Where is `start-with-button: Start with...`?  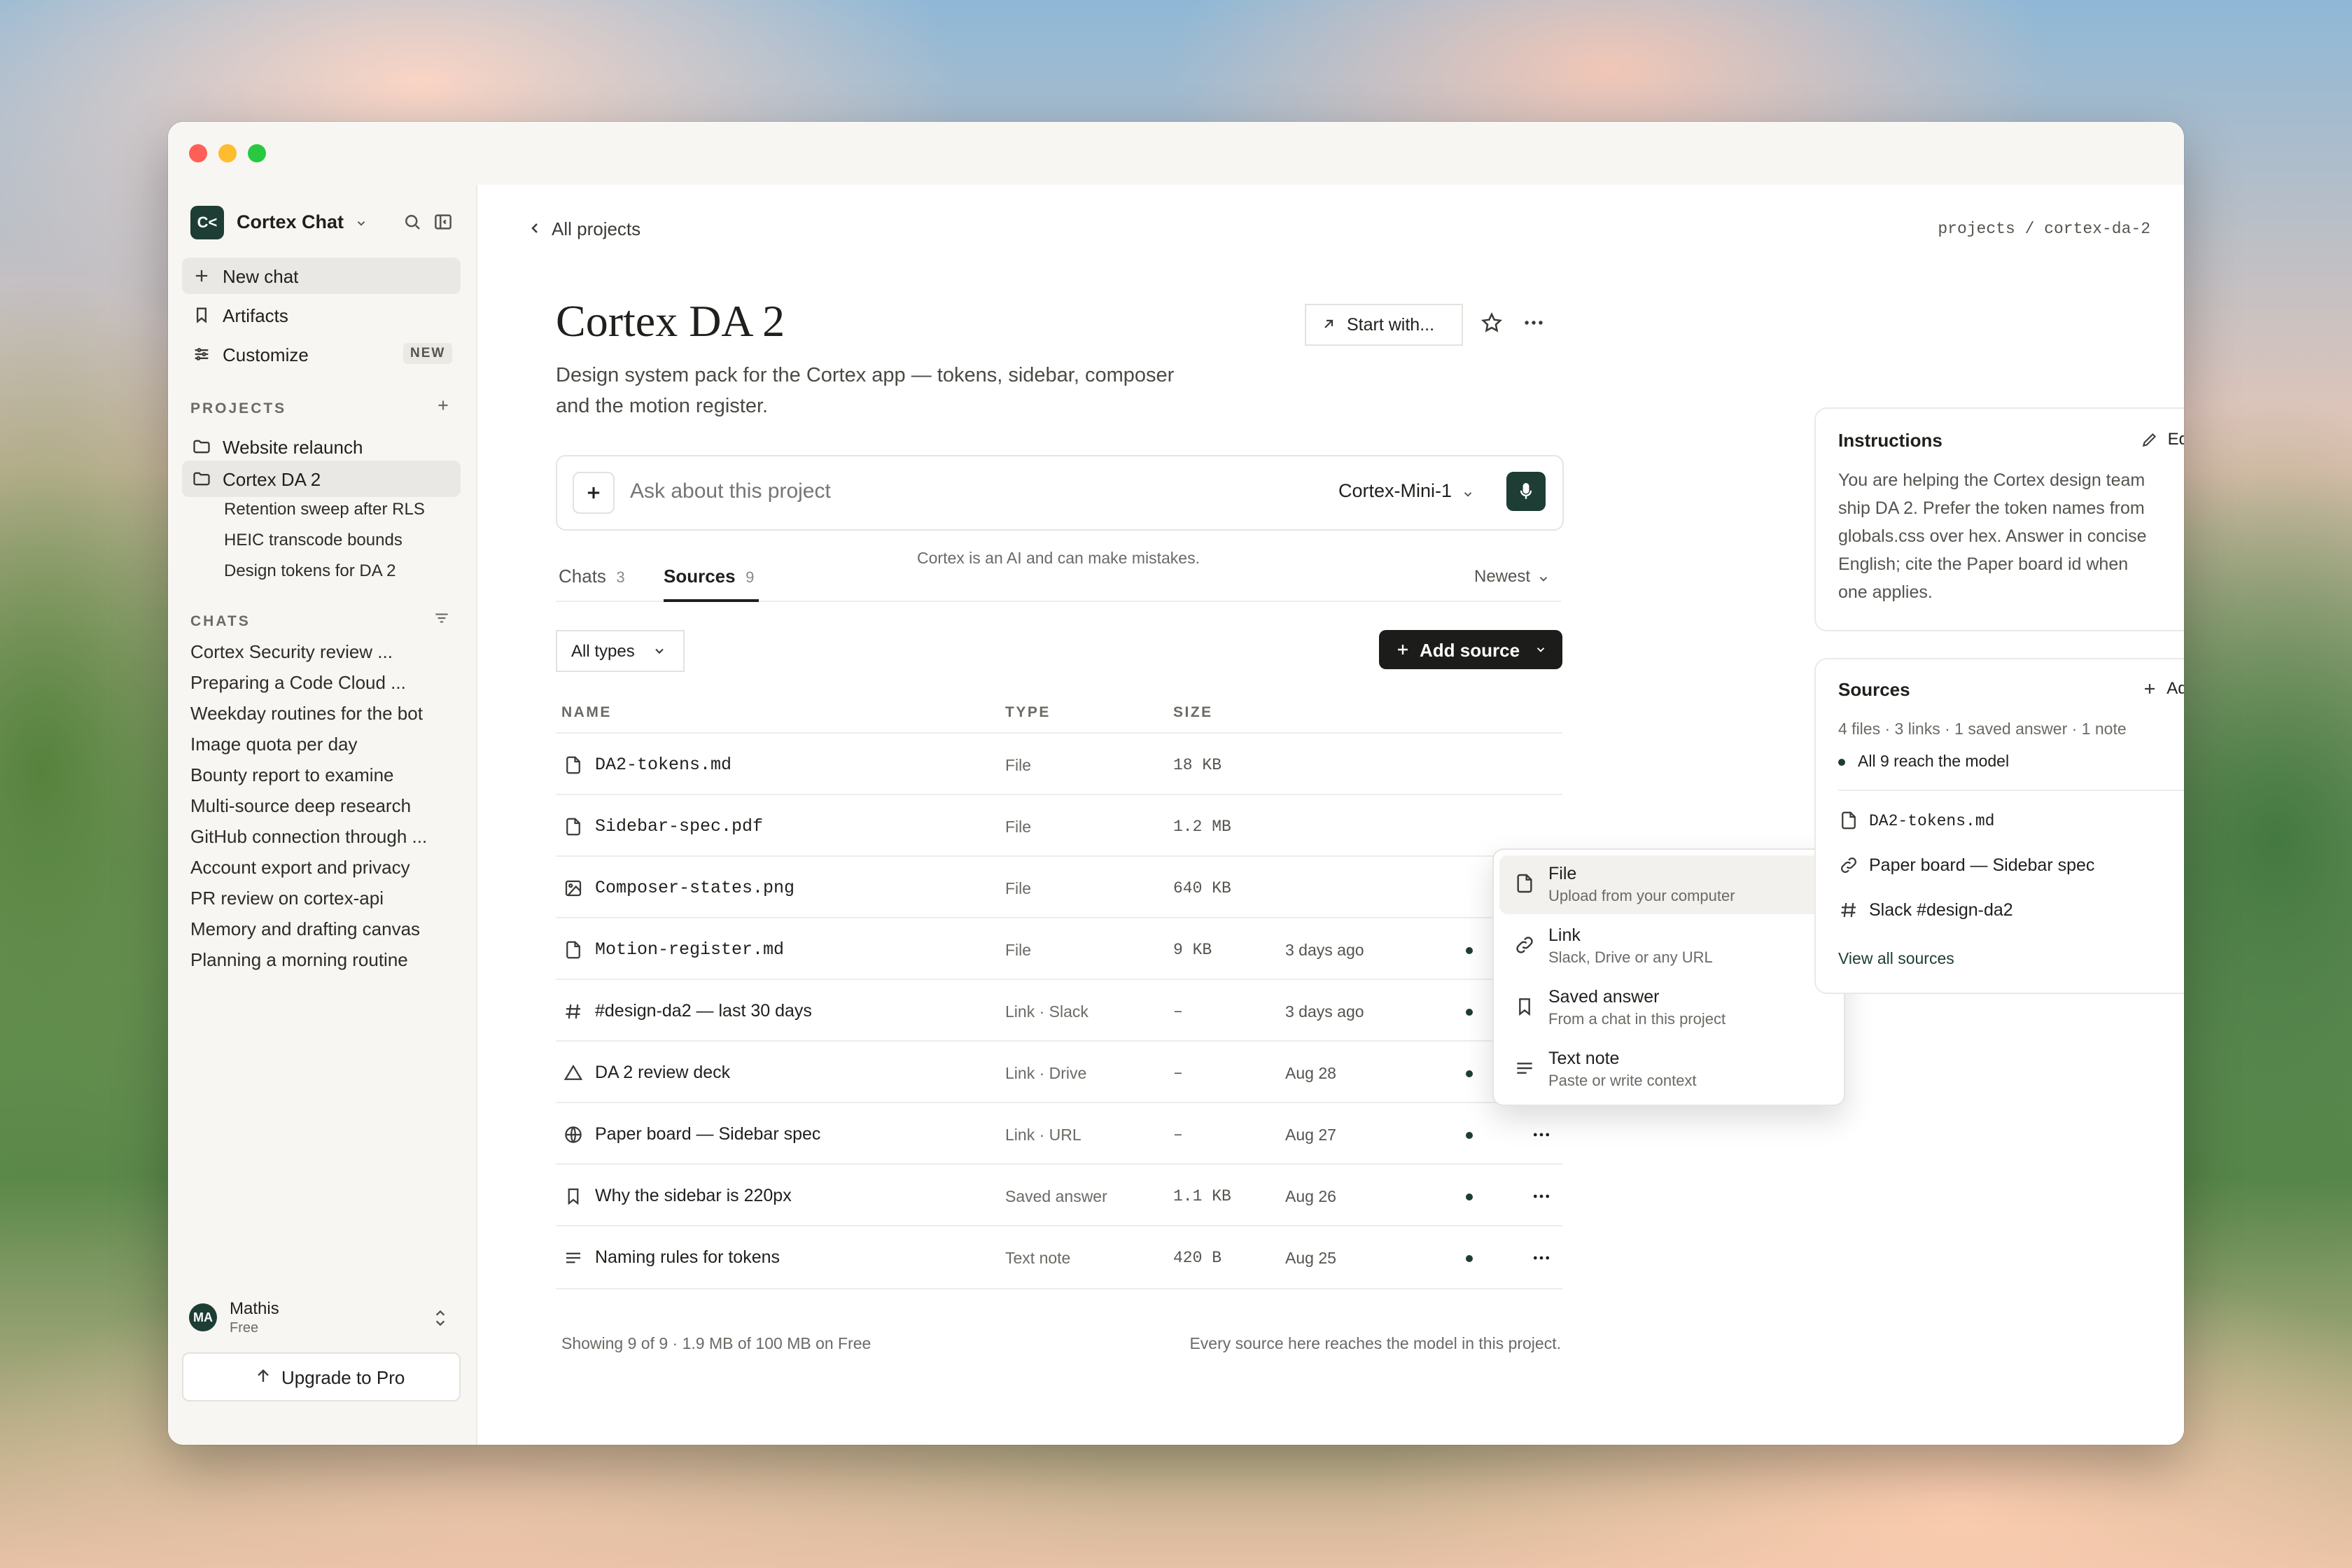 start-with-button: Start with... is located at coordinates (1384, 325).